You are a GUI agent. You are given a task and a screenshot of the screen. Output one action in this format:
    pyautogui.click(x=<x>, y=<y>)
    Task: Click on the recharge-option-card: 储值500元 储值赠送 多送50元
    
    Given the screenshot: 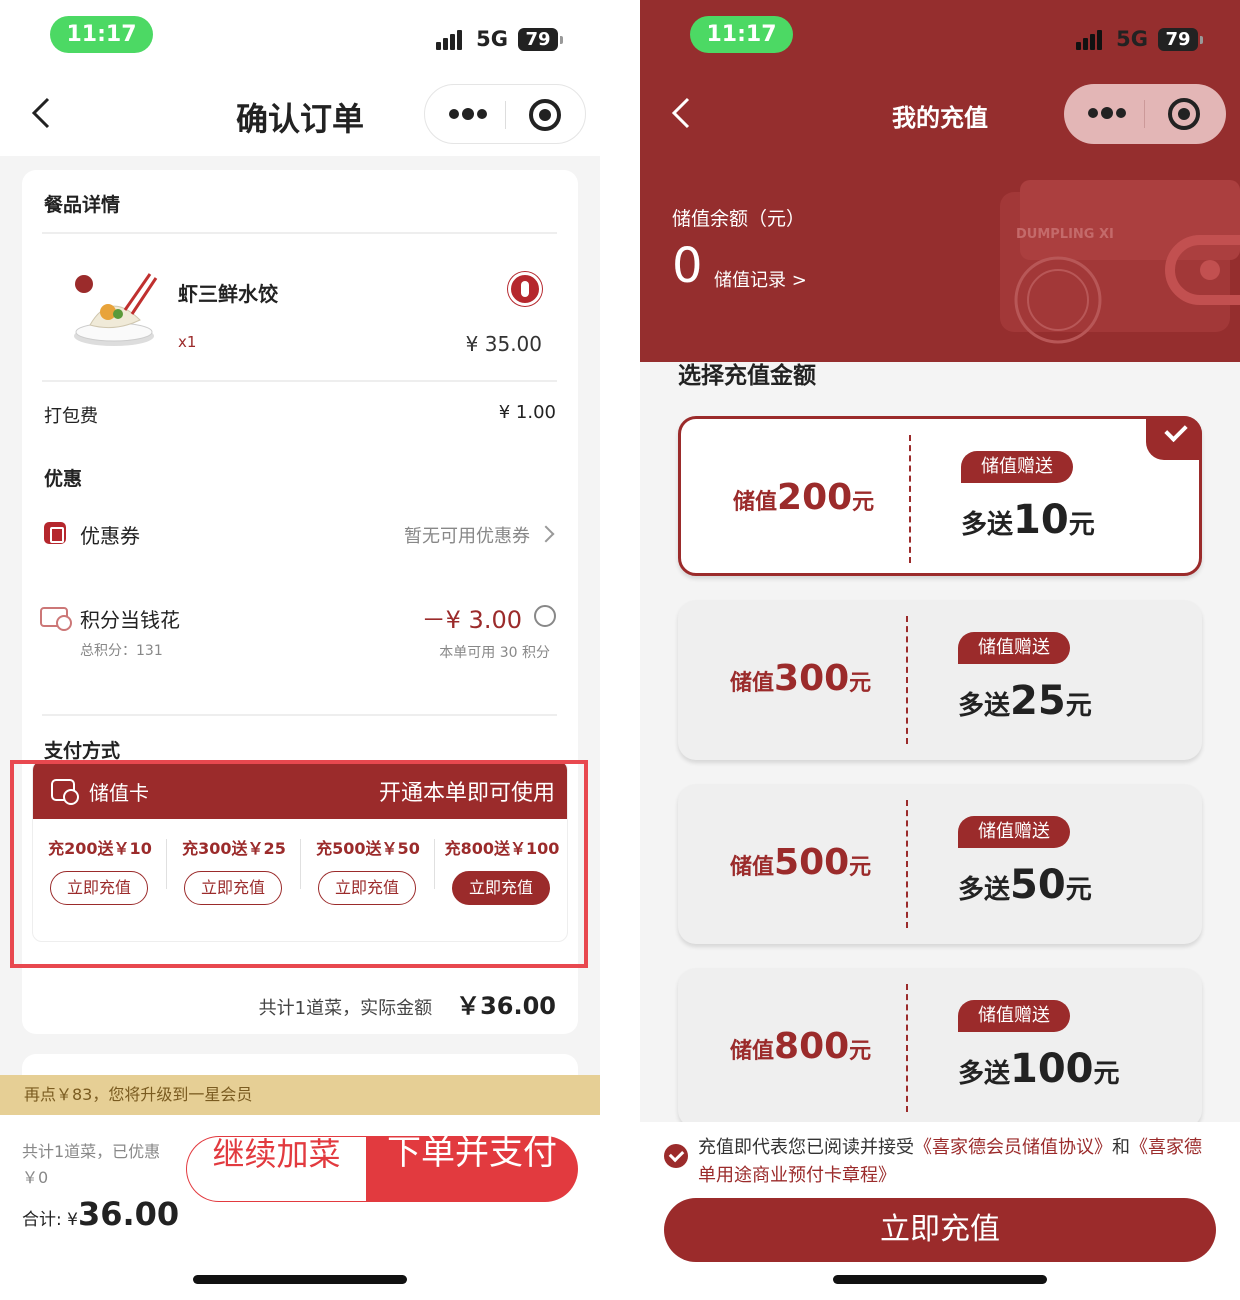 What is the action you would take?
    pyautogui.click(x=940, y=864)
    